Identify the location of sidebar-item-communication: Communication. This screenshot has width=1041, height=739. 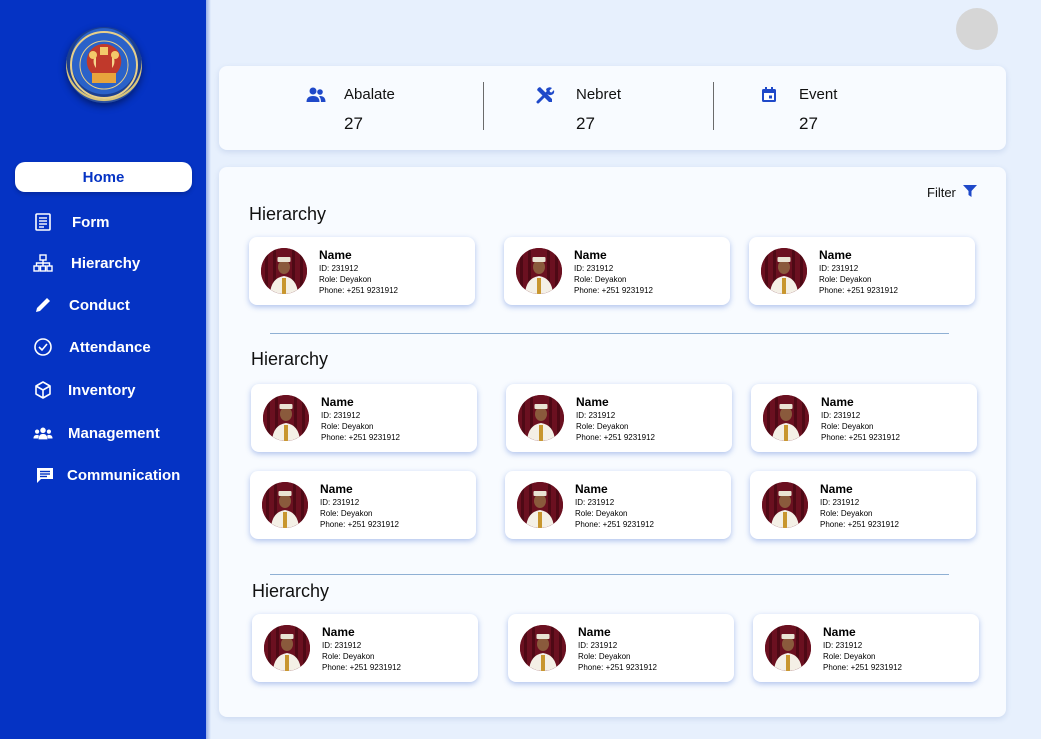
(103, 475).